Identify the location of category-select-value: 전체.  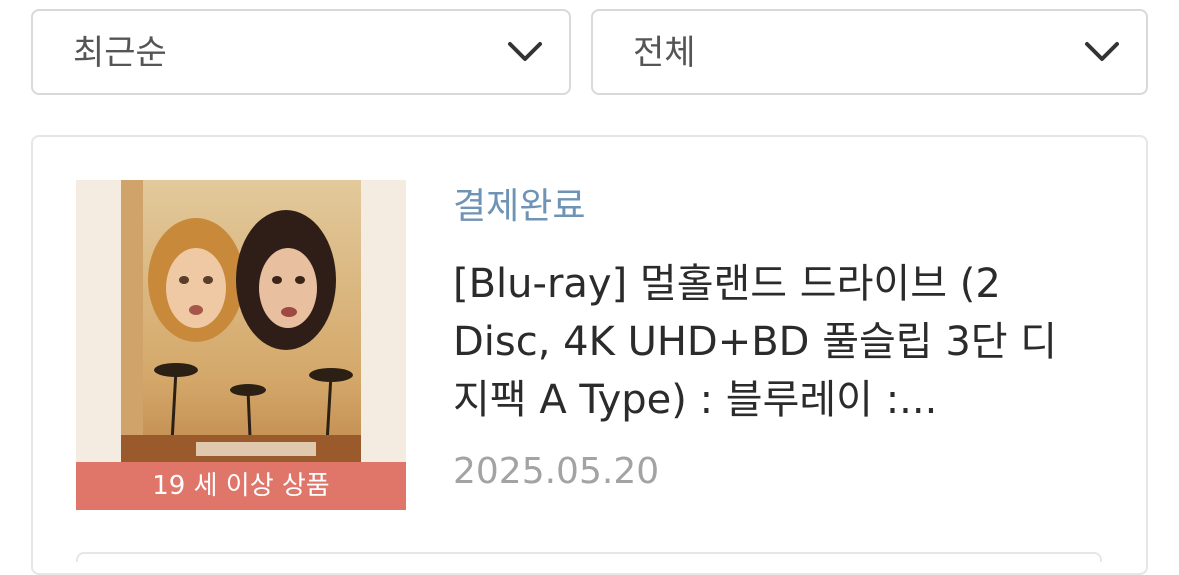
(664, 53).